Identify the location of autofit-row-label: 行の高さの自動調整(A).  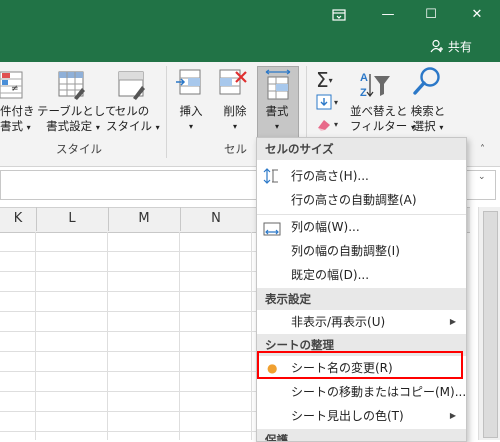
(354, 200).